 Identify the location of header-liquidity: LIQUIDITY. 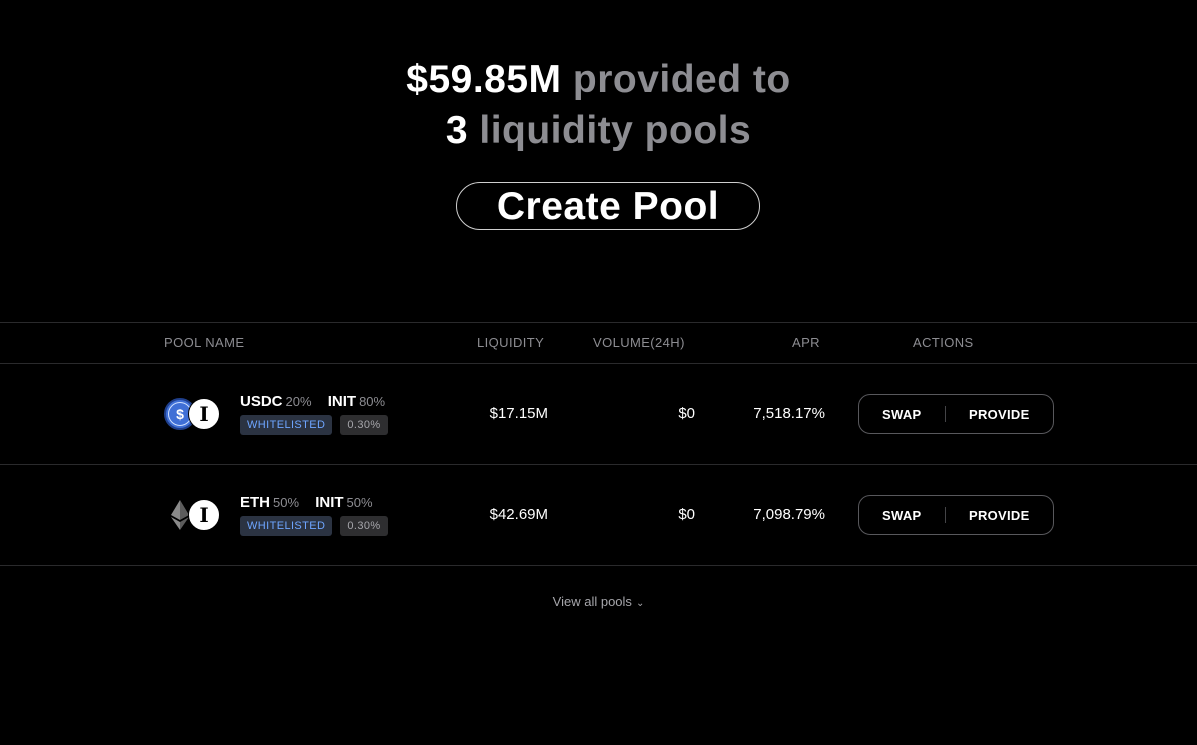
(511, 342).